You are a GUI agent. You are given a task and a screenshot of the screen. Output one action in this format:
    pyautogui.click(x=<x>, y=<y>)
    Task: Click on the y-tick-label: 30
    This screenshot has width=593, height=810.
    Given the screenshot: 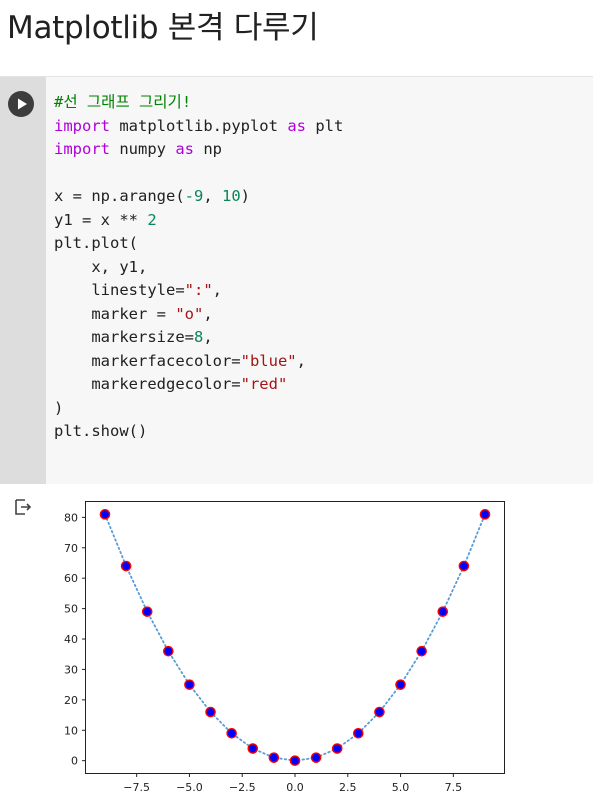 What is the action you would take?
    pyautogui.click(x=71, y=669)
    